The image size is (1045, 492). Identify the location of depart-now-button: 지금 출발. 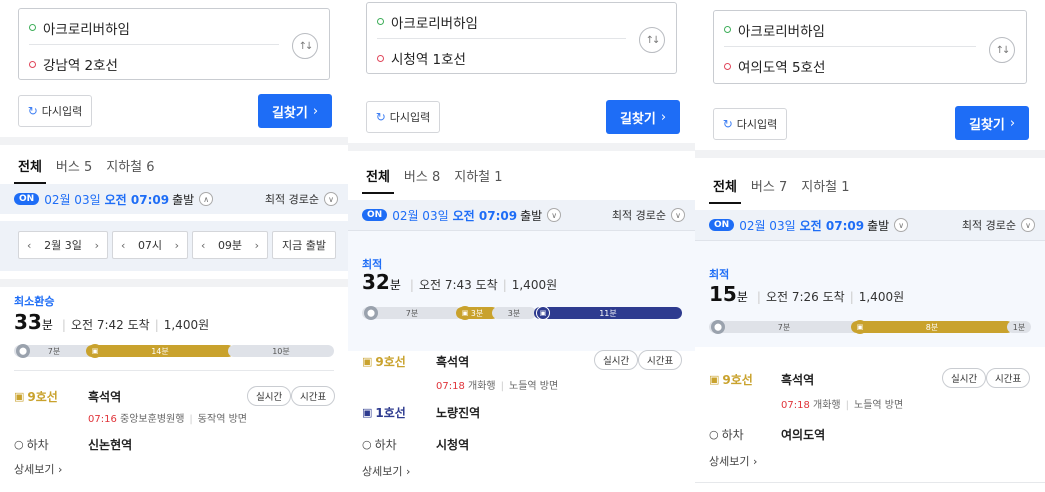
(304, 245).